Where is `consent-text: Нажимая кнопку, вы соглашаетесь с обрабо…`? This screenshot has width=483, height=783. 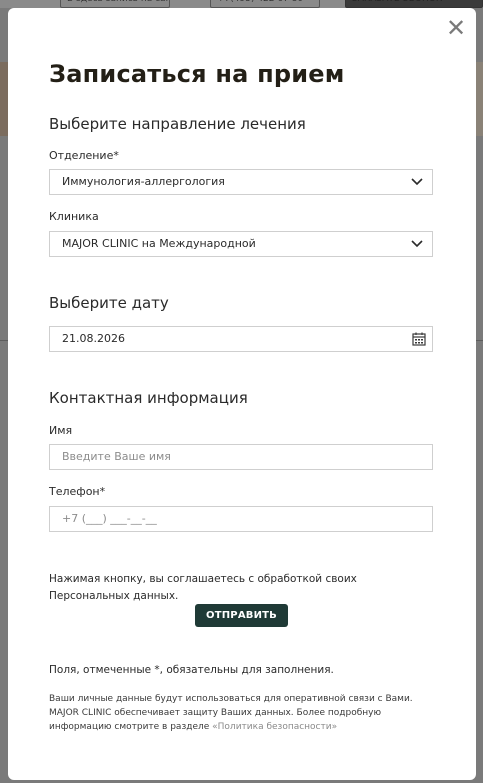
consent-text: Нажимая кнопку, вы соглашаетесь с обрабо… is located at coordinates (203, 587).